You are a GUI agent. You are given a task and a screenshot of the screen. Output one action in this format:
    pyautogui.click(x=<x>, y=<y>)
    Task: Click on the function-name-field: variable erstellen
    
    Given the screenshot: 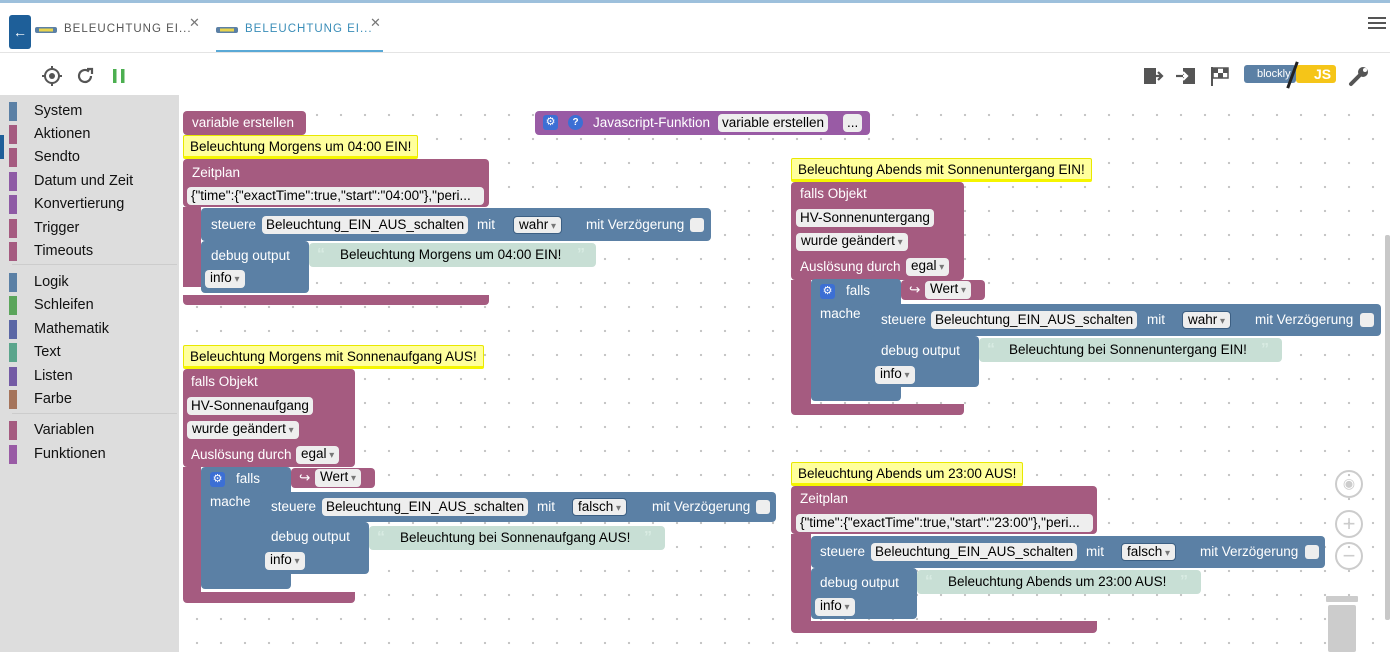 What is the action you would take?
    pyautogui.click(x=773, y=123)
    